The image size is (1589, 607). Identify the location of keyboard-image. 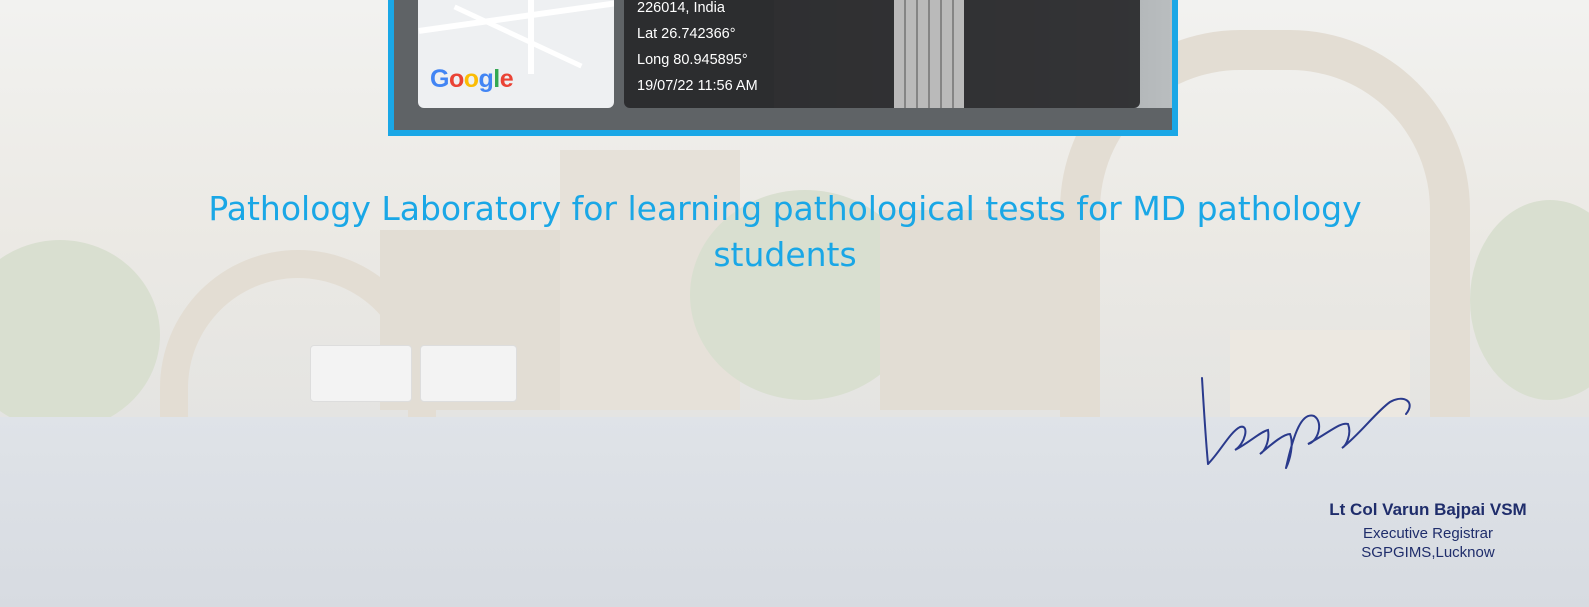
(929, 54).